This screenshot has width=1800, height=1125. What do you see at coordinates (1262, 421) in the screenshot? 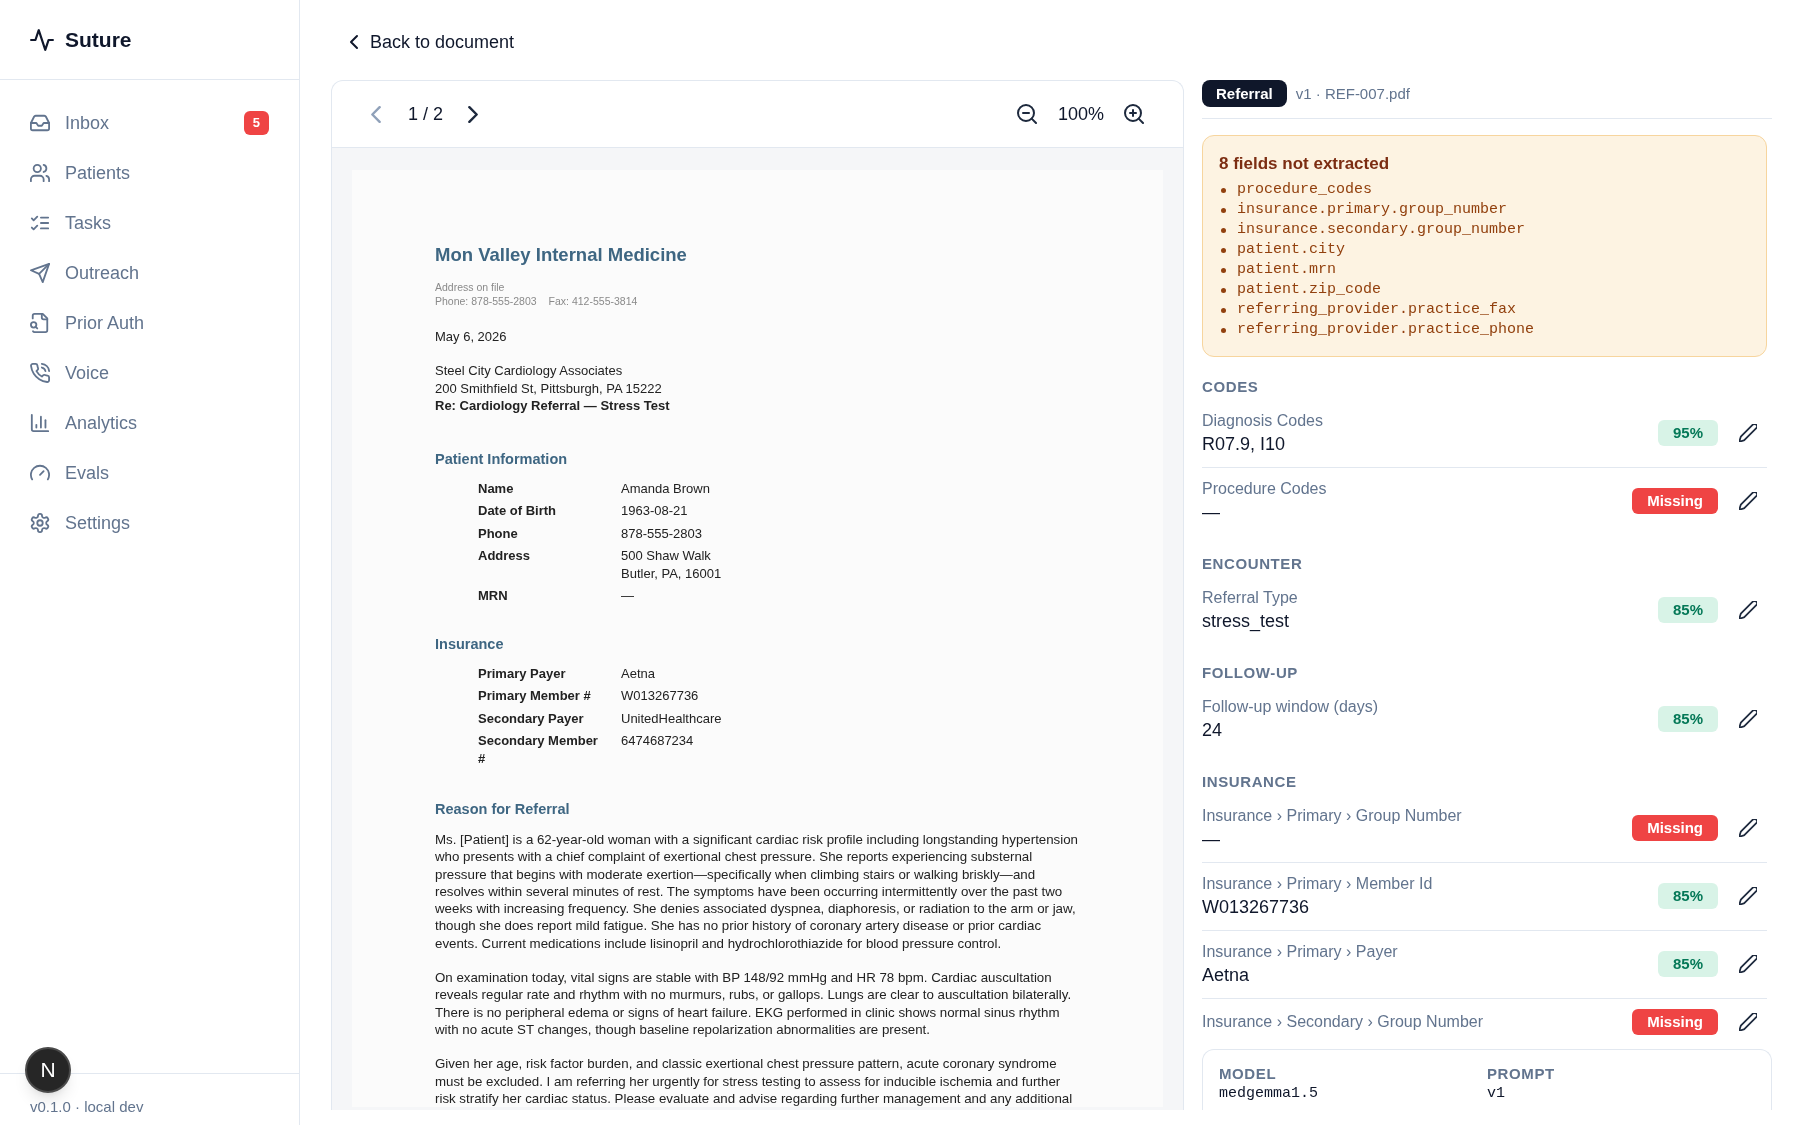
I see `field-label: Diagnosis Codes` at bounding box center [1262, 421].